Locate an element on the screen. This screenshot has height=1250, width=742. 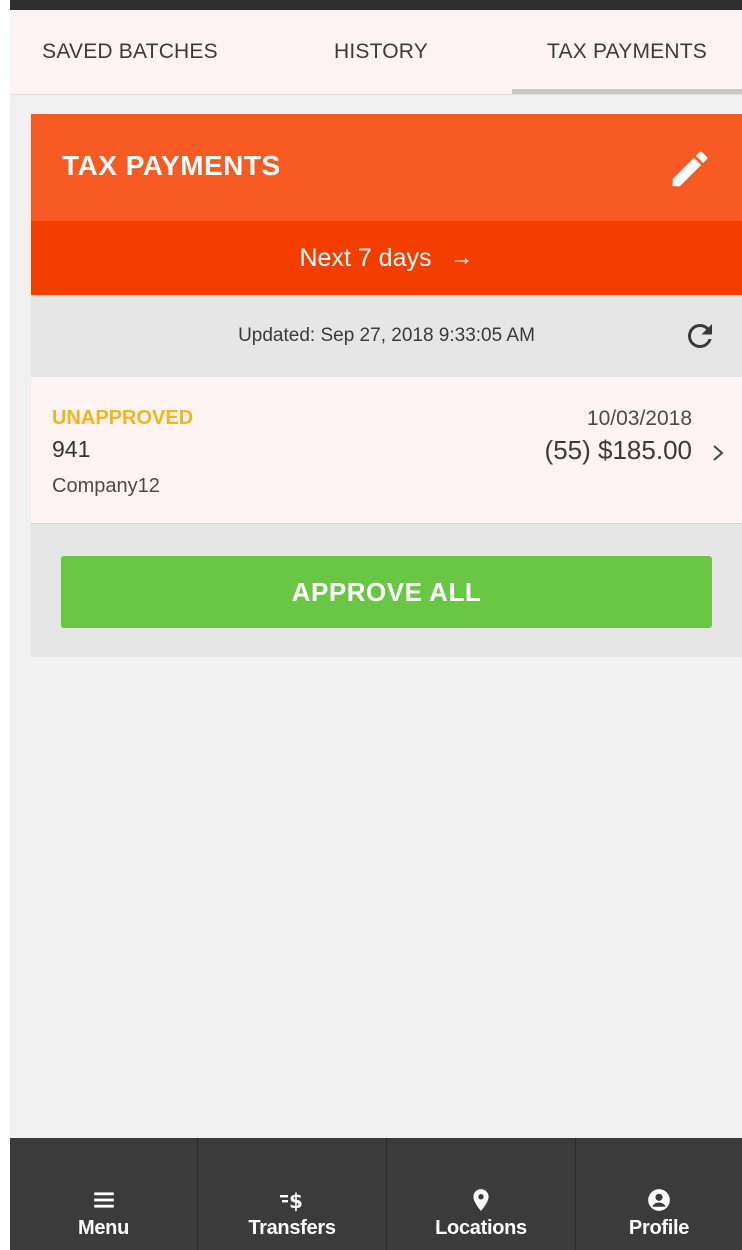
pencil-icon is located at coordinates (690, 169).